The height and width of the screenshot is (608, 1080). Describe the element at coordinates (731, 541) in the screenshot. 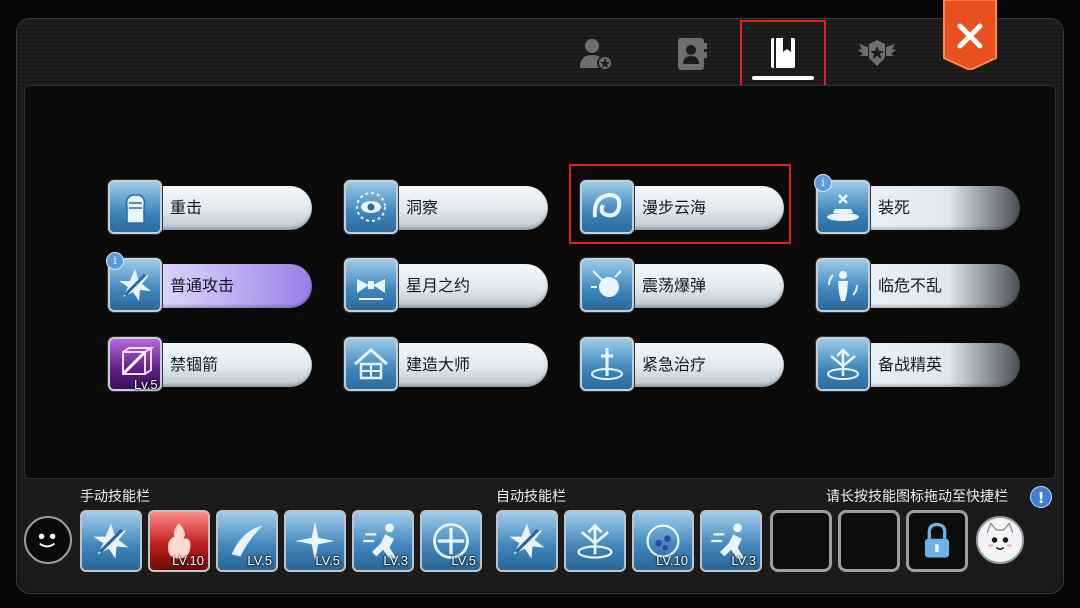

I see `auto-skill-slot: LV.3` at that location.